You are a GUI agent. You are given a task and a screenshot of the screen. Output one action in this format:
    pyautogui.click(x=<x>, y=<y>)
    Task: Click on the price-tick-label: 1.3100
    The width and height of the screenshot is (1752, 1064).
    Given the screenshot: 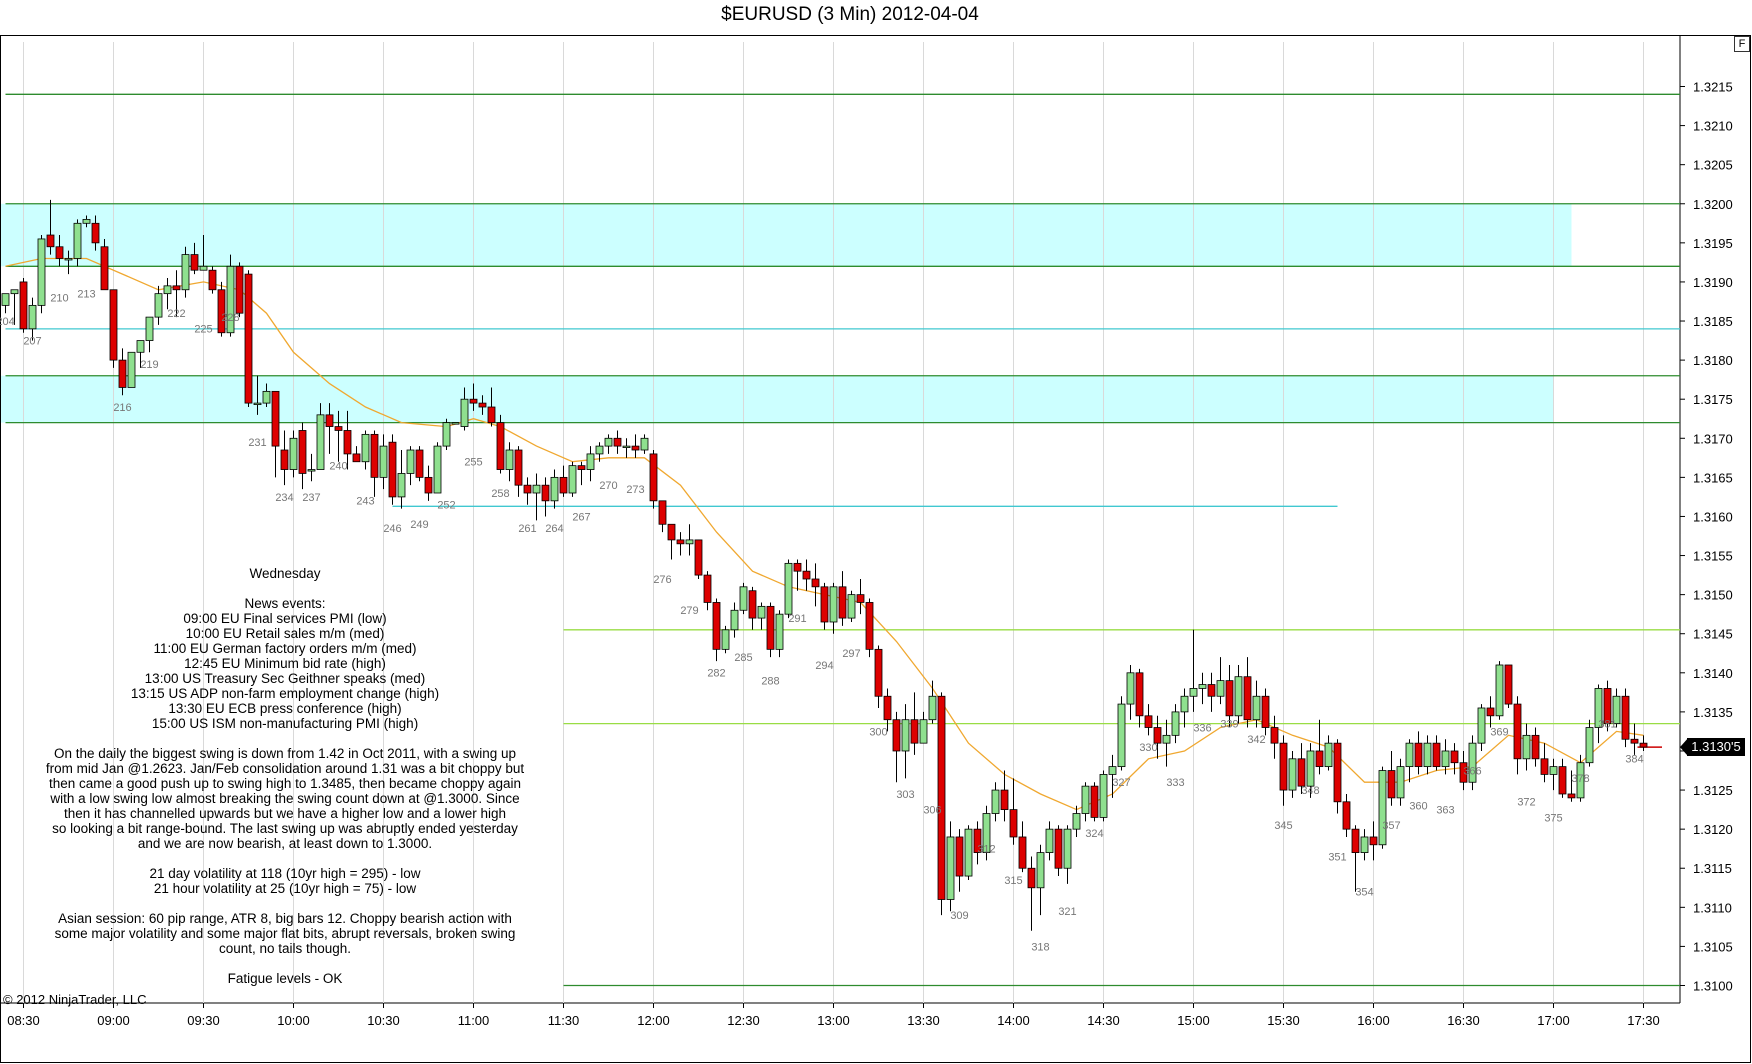 What is the action you would take?
    pyautogui.click(x=1713, y=986)
    